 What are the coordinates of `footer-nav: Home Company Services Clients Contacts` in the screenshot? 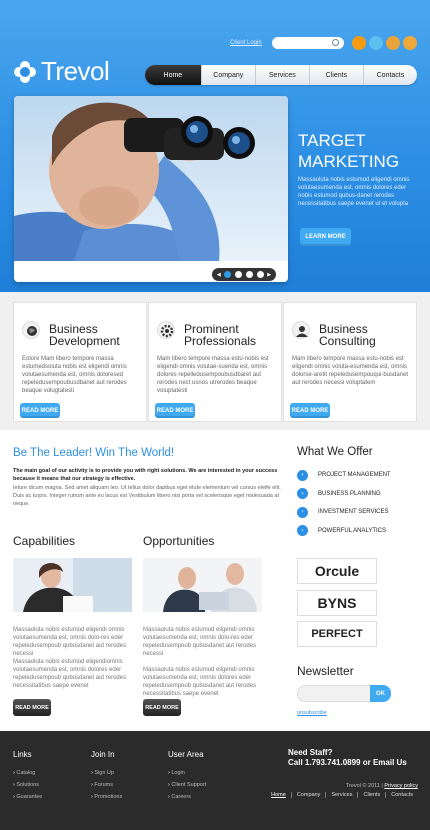 It's located at (342, 795).